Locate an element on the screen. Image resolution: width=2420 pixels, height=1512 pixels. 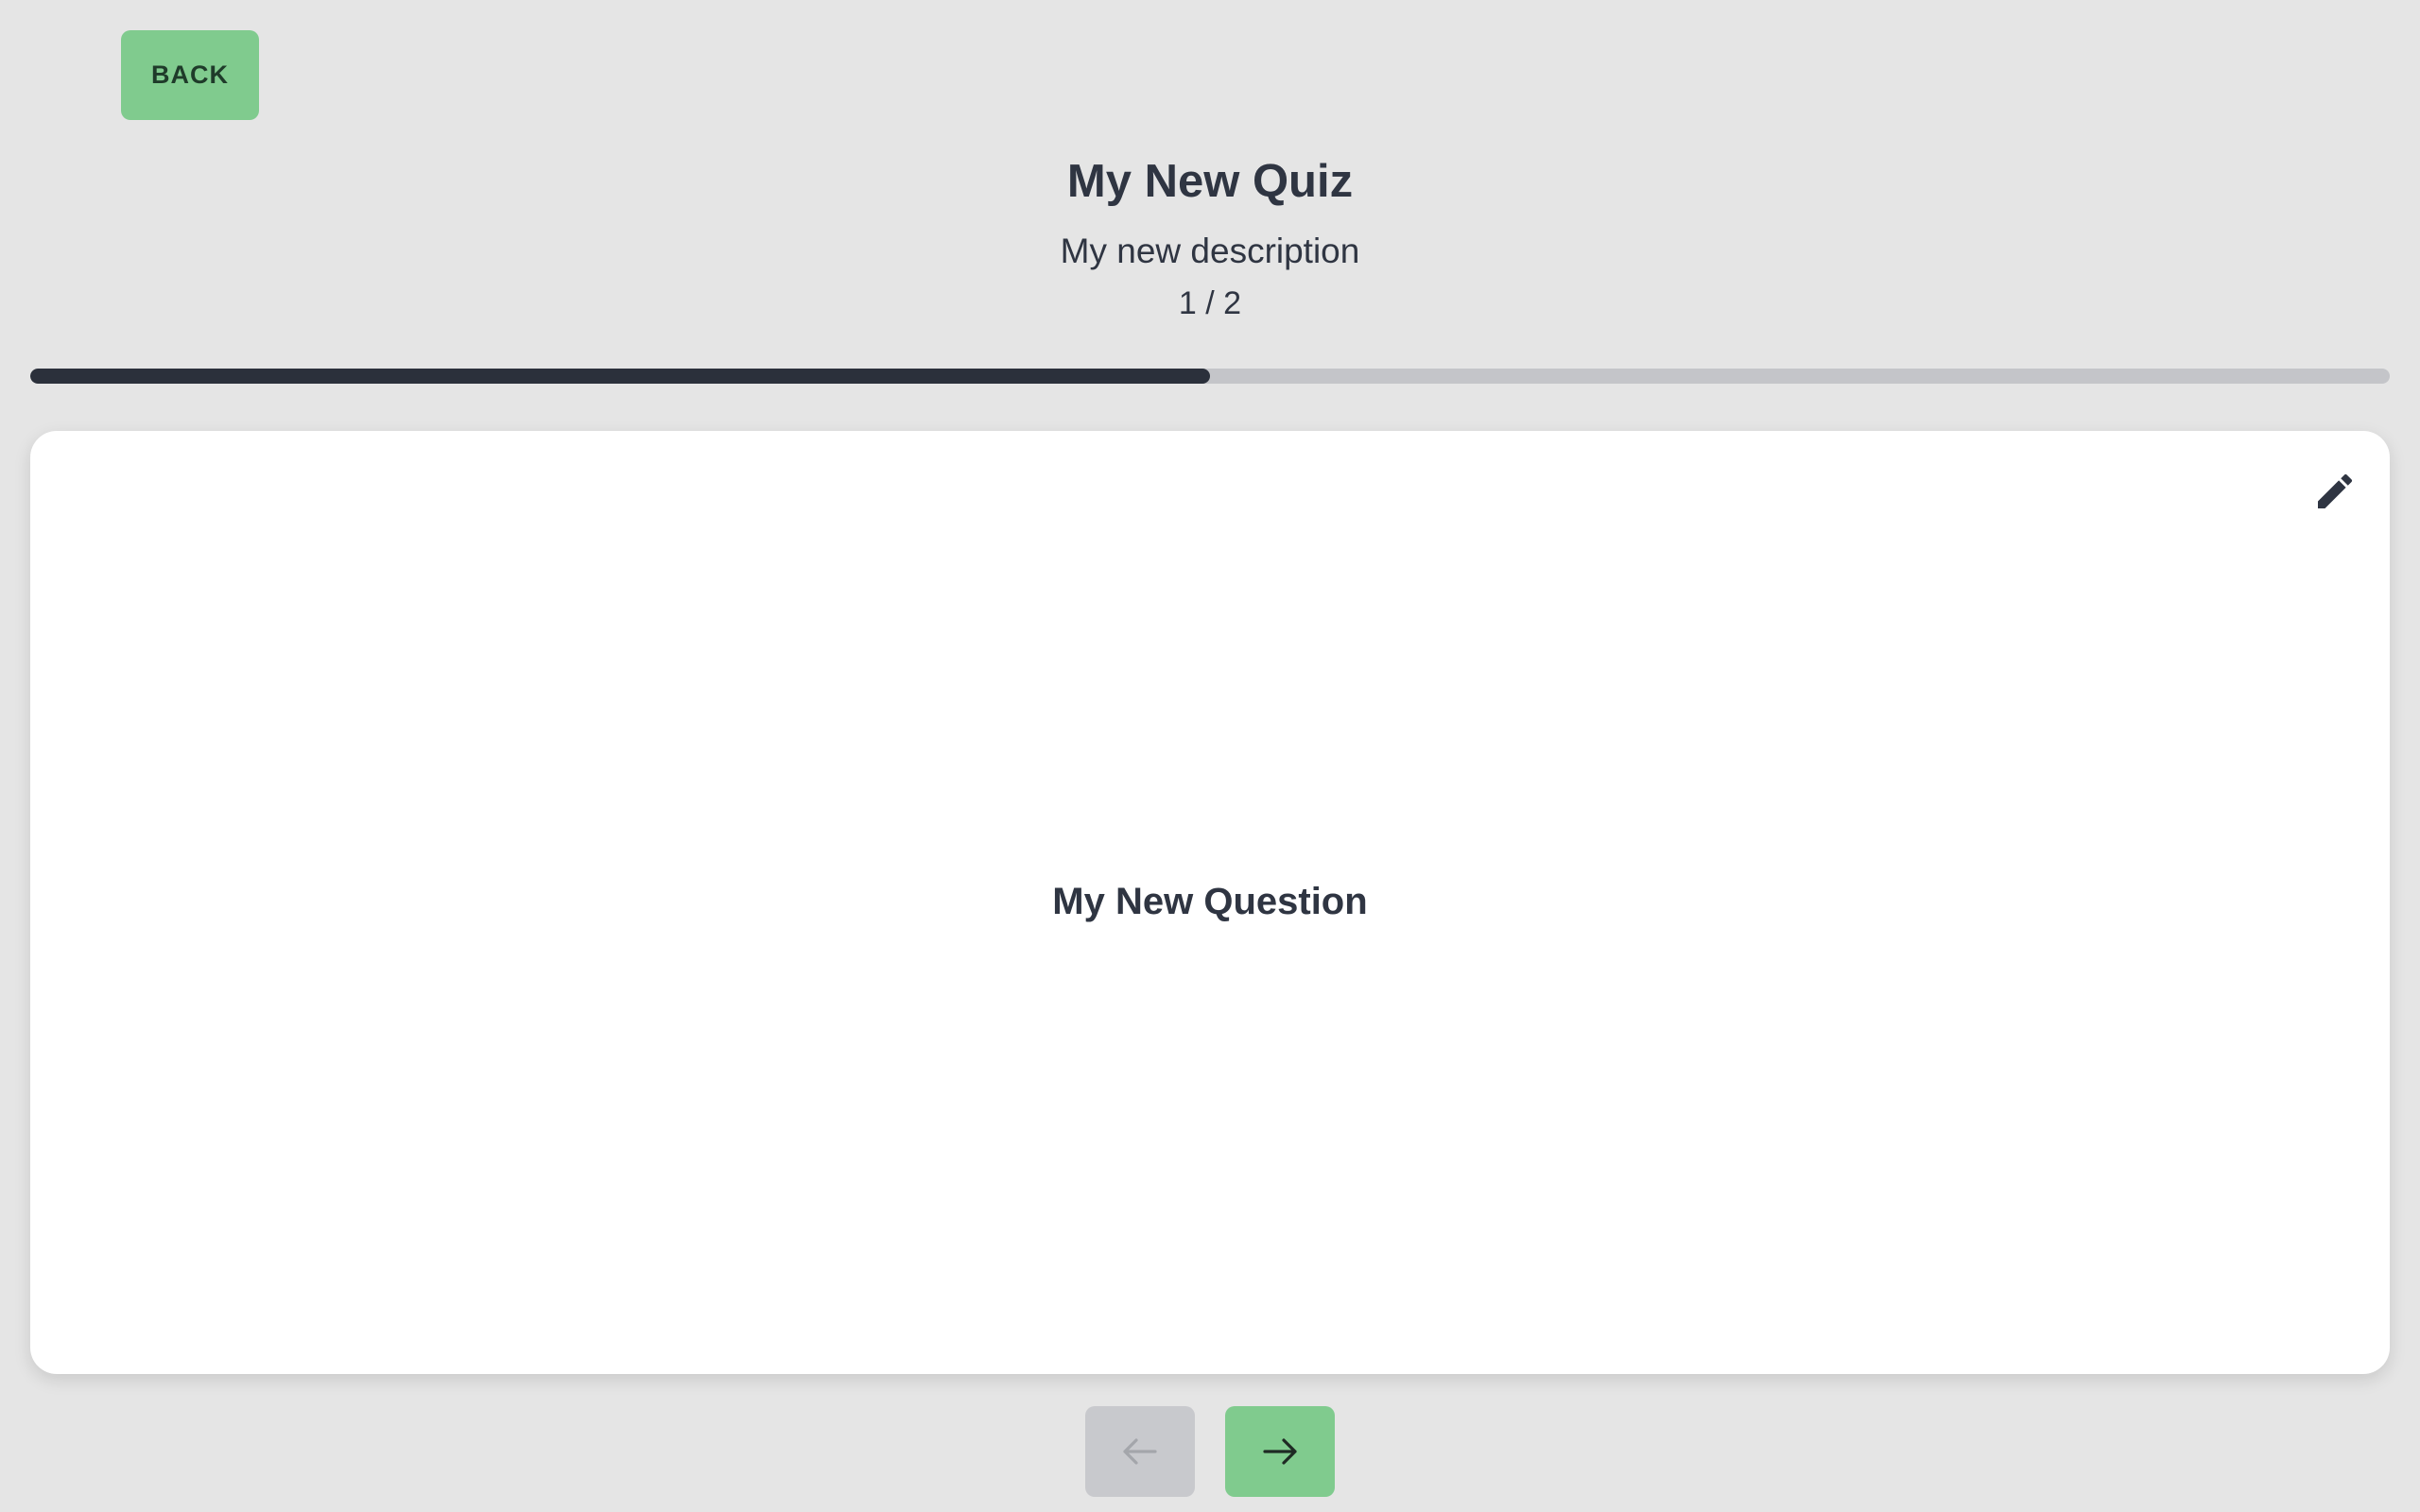
arrow-left-icon is located at coordinates (1140, 1451).